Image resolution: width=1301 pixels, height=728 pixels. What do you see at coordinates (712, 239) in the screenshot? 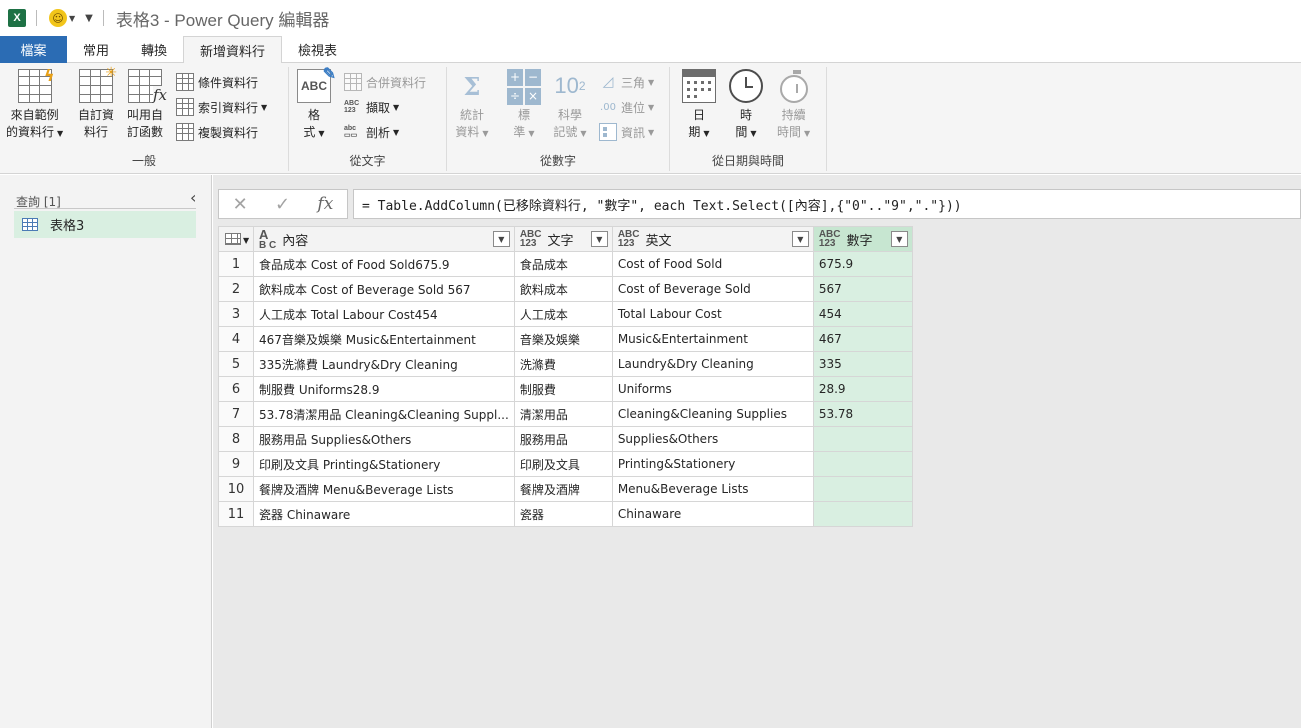
I see `column-header: ABC 123 英文 ▼` at bounding box center [712, 239].